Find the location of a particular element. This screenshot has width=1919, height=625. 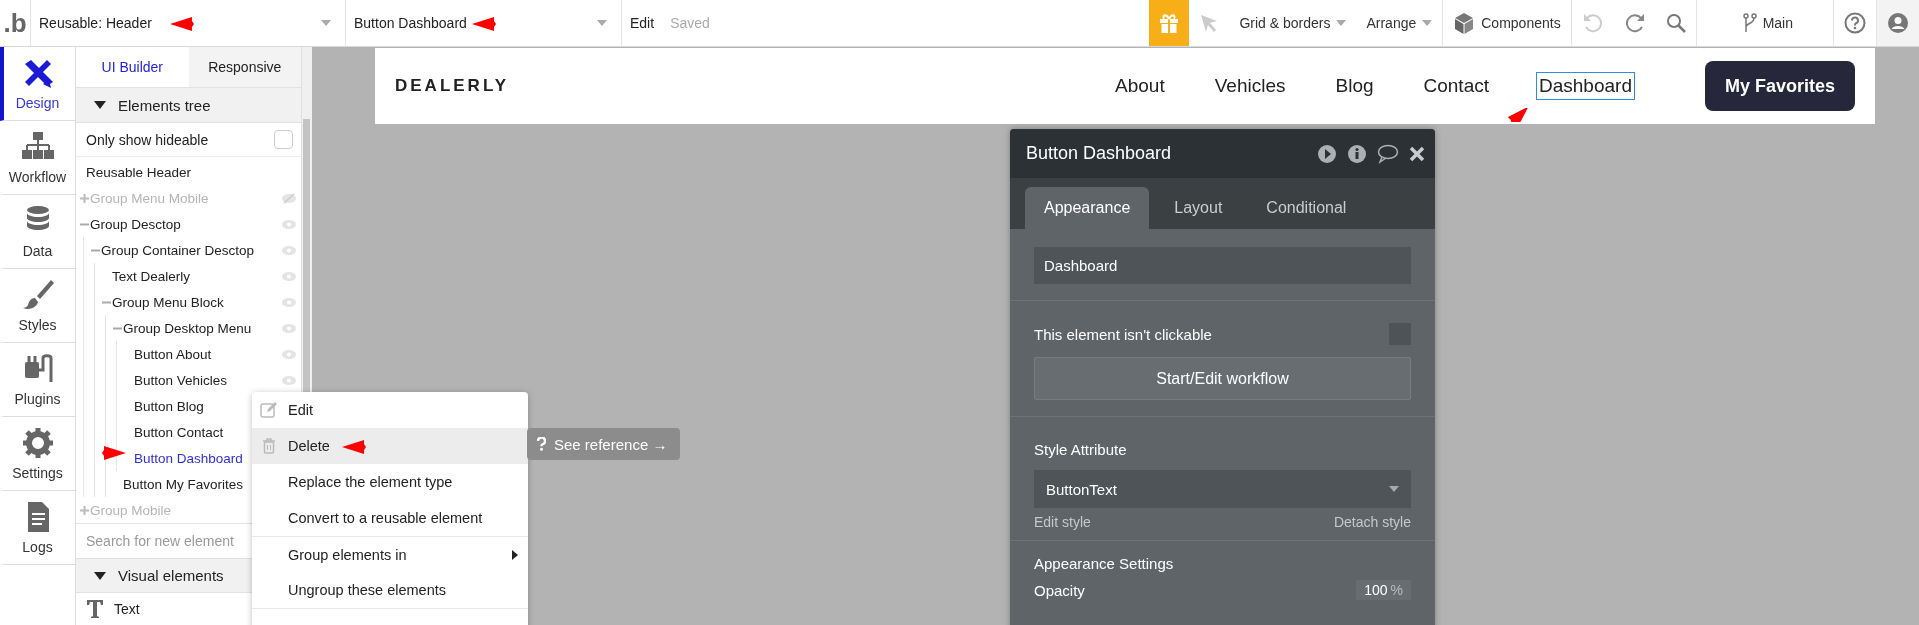

save-status: Saved is located at coordinates (690, 23).